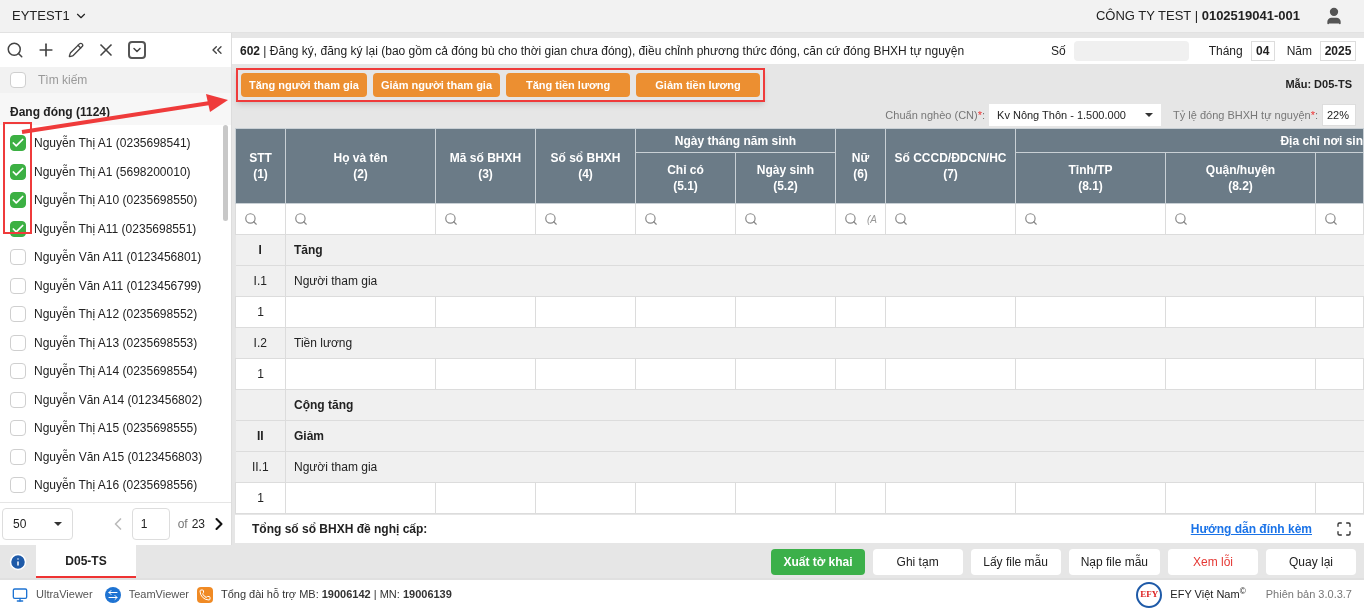 This screenshot has width=1364, height=609. What do you see at coordinates (115, 485) in the screenshot?
I see `list-item: Nguyễn Thị A16 (0235698556)` at bounding box center [115, 485].